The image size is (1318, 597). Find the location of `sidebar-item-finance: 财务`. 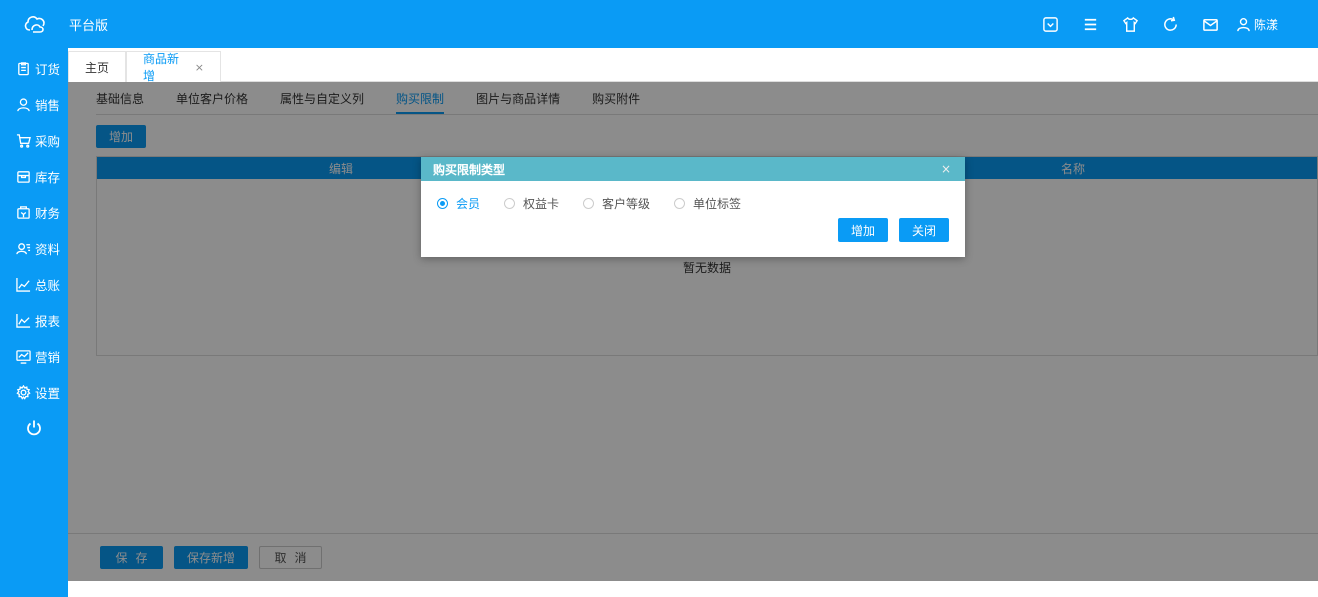

sidebar-item-finance: 财务 is located at coordinates (34, 212).